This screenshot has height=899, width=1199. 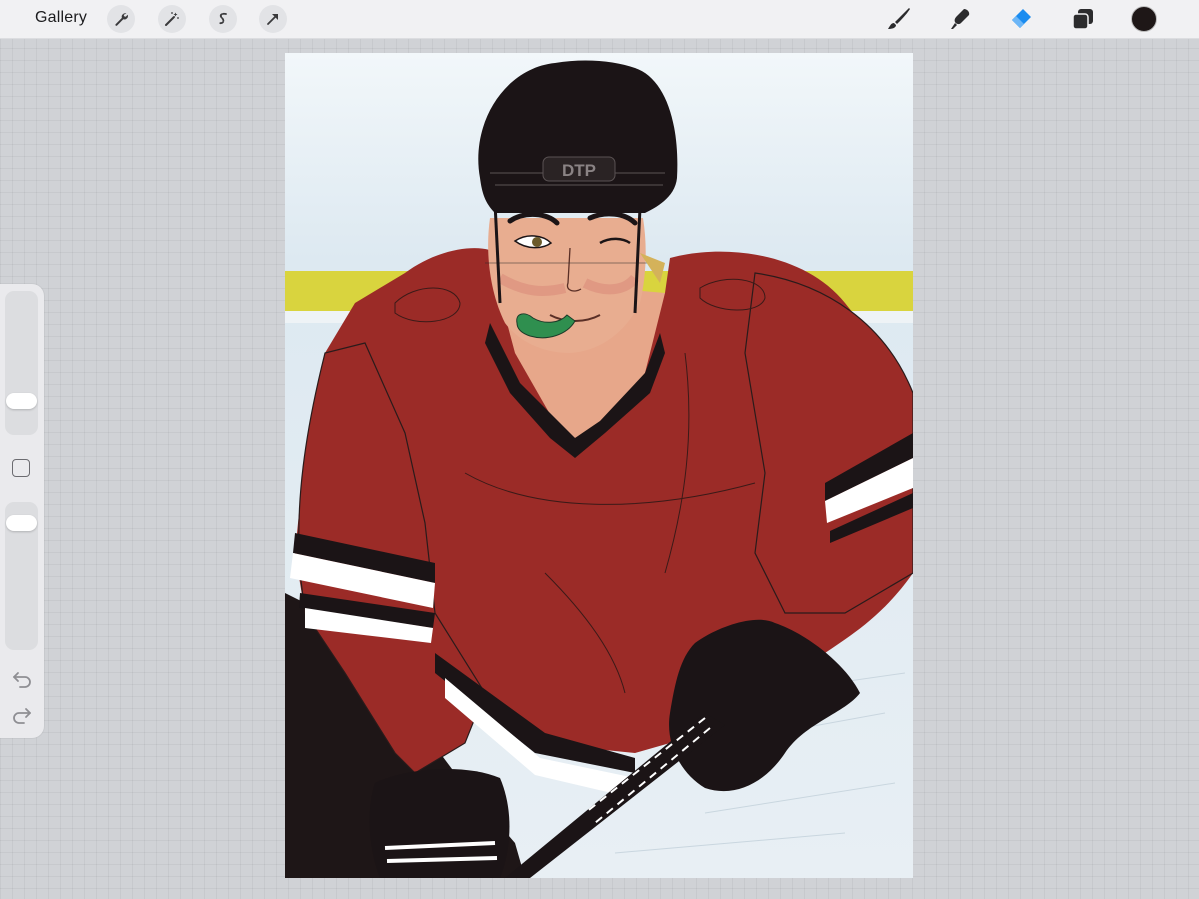 I want to click on brush-icon, so click(x=899, y=18).